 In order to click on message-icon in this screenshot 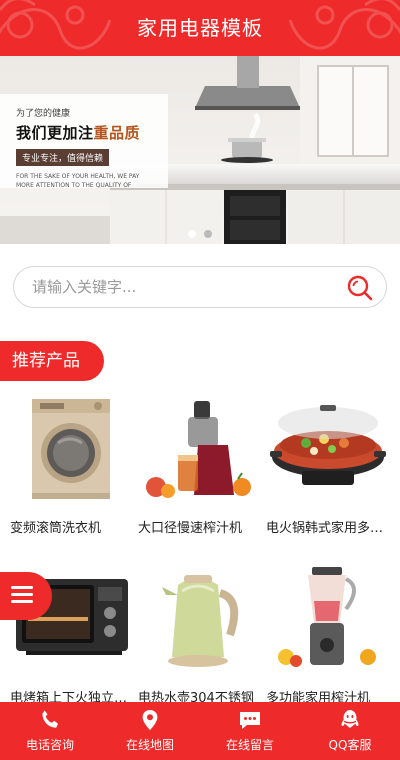, I will do `click(250, 720)`.